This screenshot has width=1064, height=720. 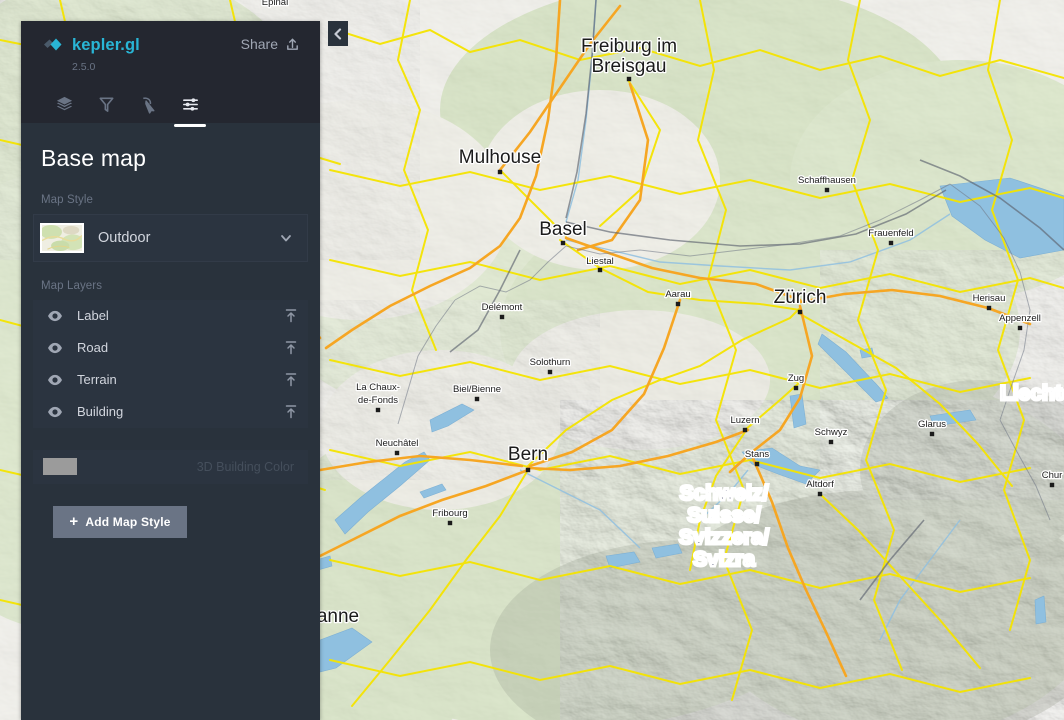 What do you see at coordinates (800, 297) in the screenshot?
I see `map-place-label: Zürich` at bounding box center [800, 297].